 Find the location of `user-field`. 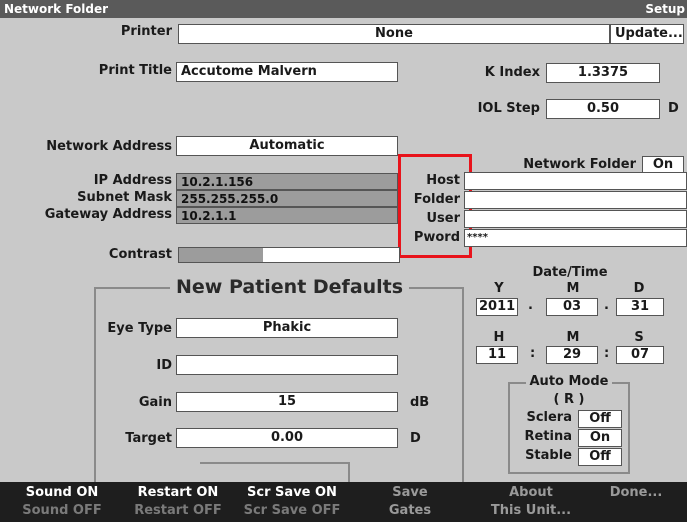

user-field is located at coordinates (575, 219).